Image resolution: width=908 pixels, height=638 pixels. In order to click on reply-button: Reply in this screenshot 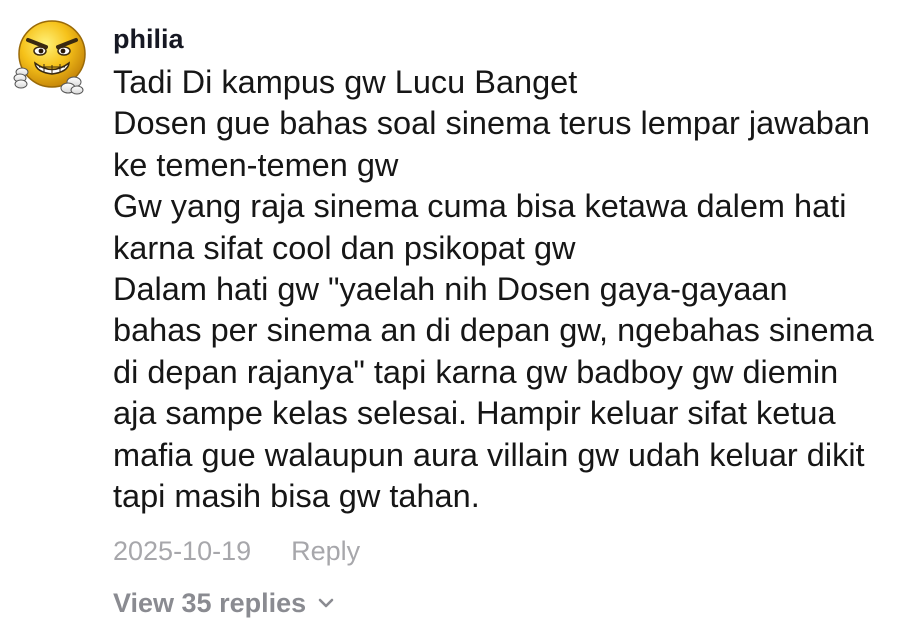, I will do `click(325, 551)`.